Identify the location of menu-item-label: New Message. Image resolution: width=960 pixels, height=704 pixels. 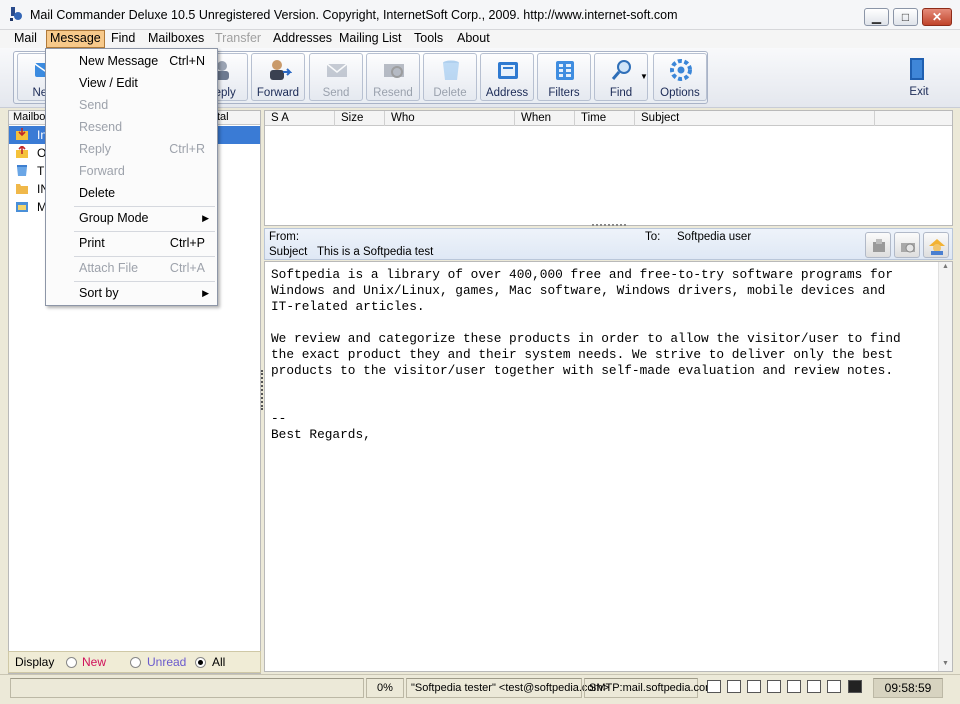
(119, 61).